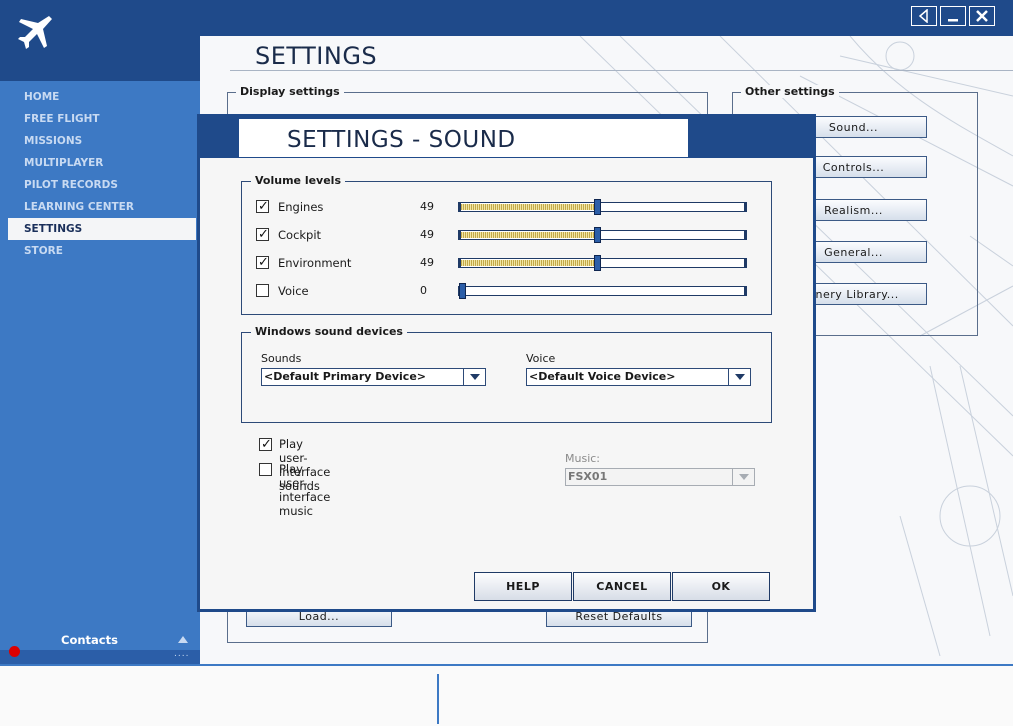 The width and height of the screenshot is (1013, 726). What do you see at coordinates (622, 586) in the screenshot?
I see `cancel-button: CANCEL` at bounding box center [622, 586].